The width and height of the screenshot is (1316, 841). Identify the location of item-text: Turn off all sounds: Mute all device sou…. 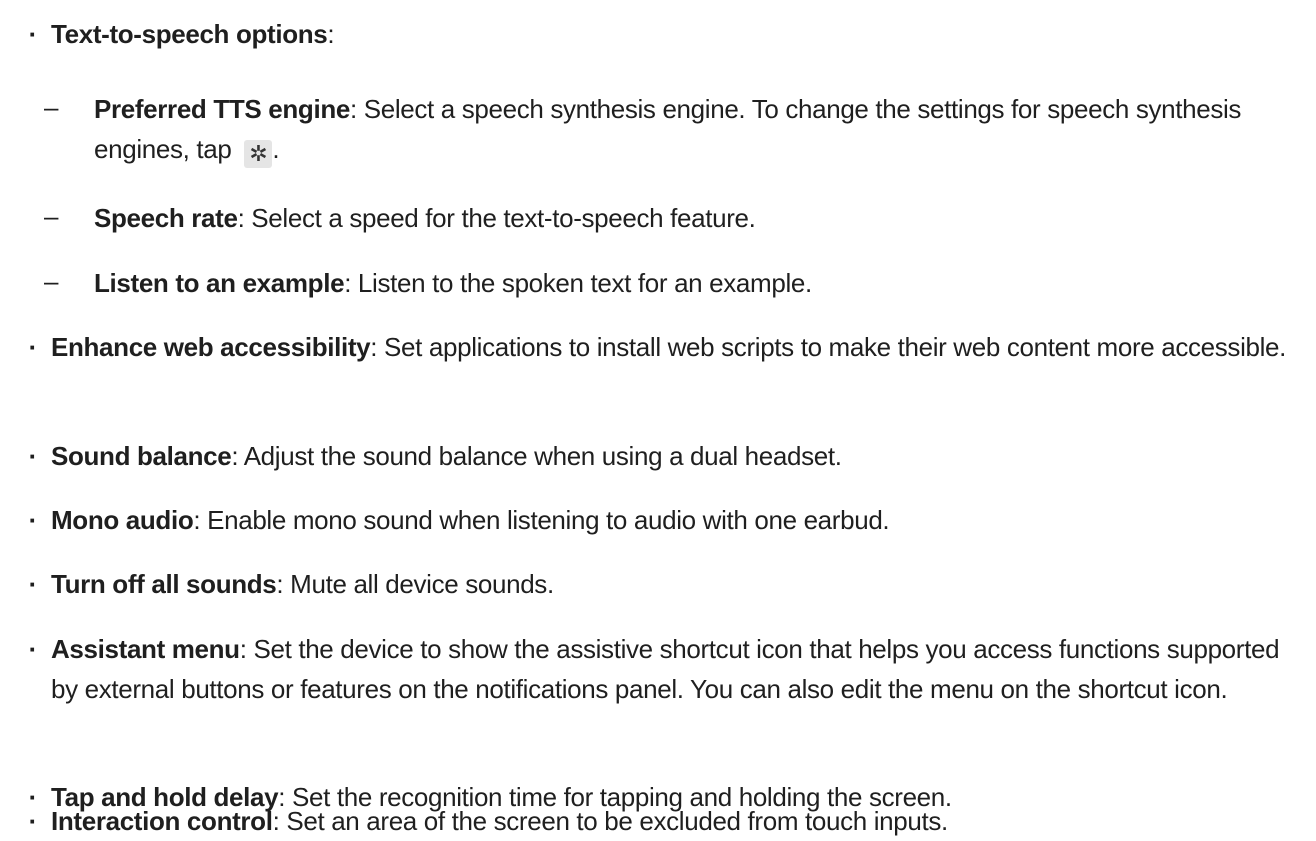
(679, 584).